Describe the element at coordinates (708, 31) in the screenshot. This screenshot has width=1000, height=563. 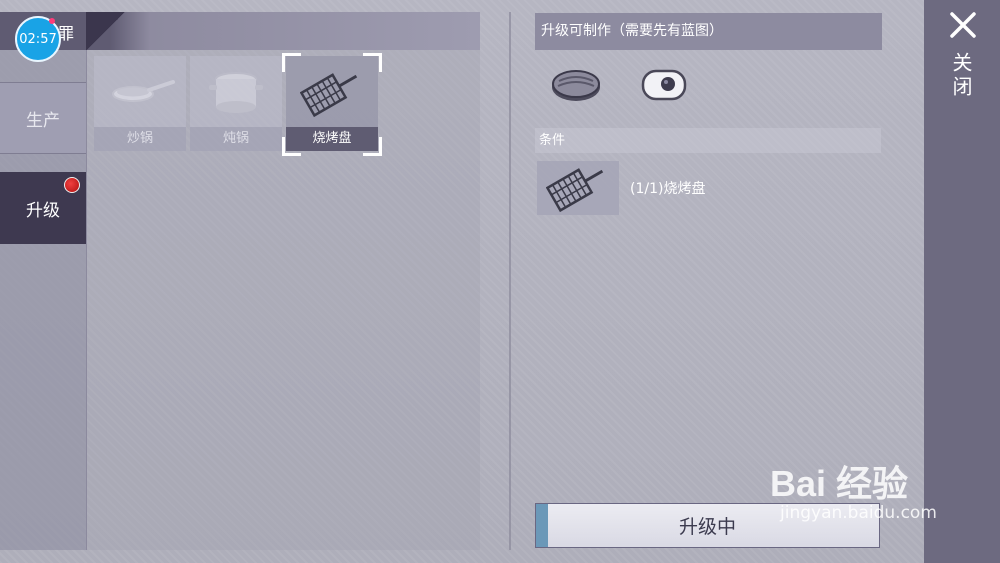
I see `craftable-header: 升级可制作（需要先有蓝图）` at that location.